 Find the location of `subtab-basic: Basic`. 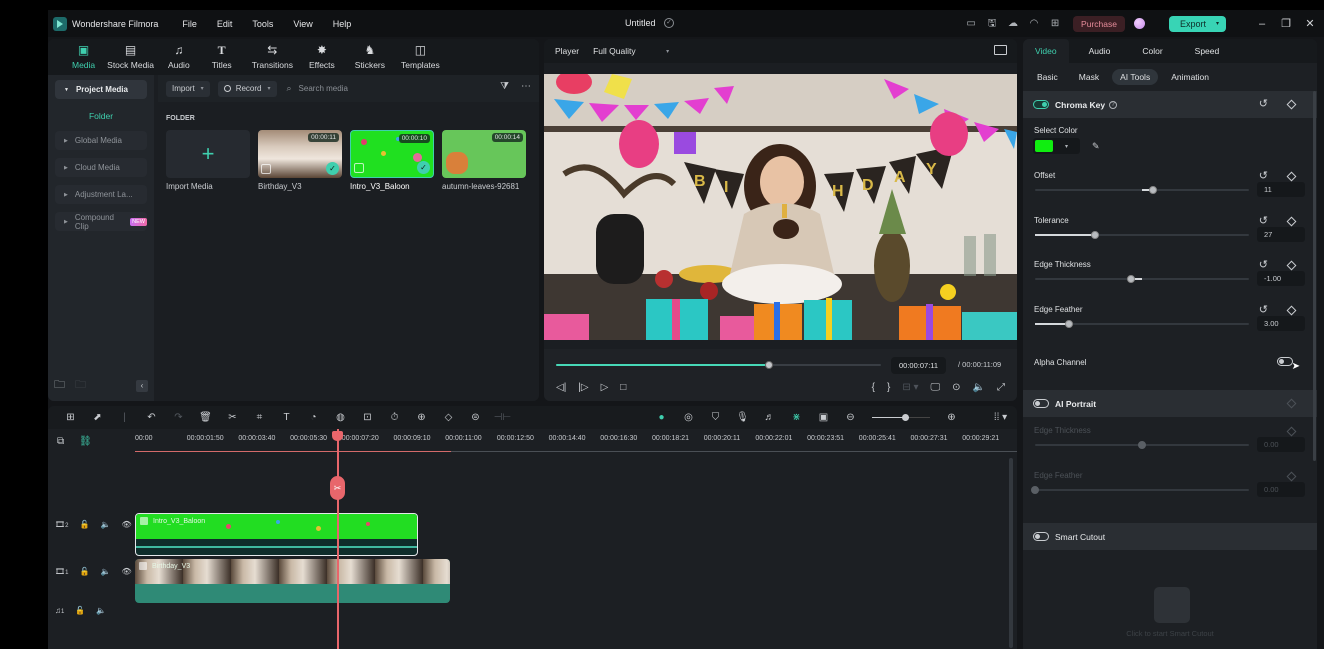

subtab-basic: Basic is located at coordinates (1047, 77).